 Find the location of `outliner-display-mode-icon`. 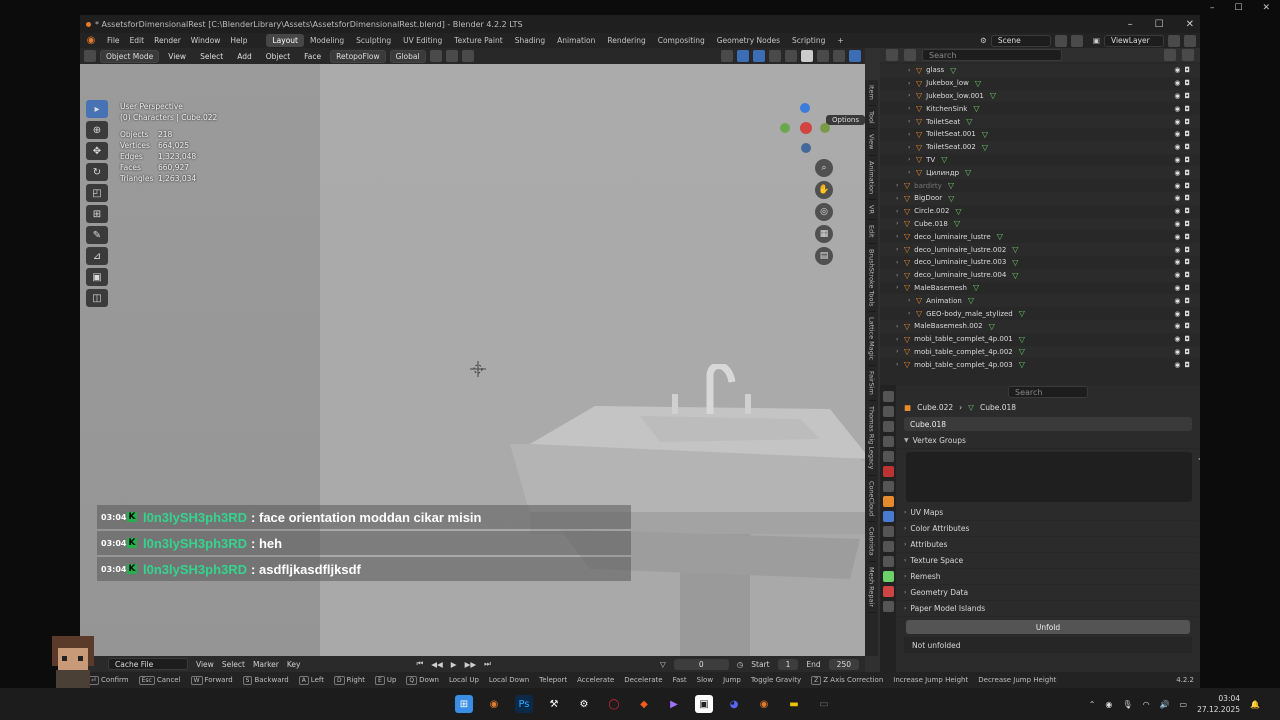

outliner-display-mode-icon is located at coordinates (910, 55).